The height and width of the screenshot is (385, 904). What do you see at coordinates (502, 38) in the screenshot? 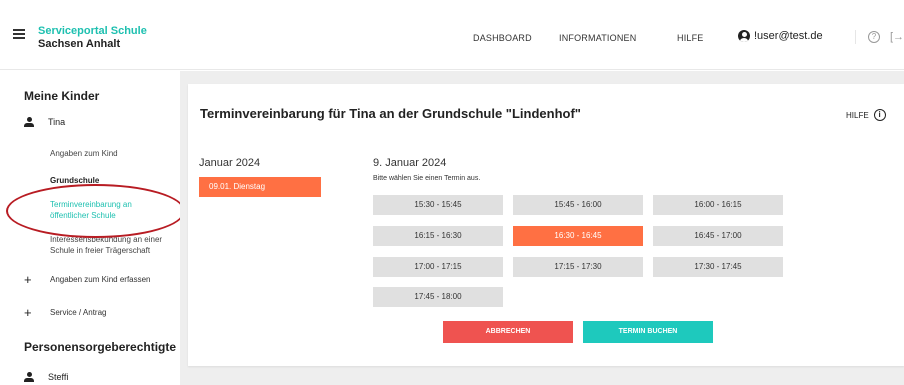
I see `nav-dashboard: DASHBOARD` at bounding box center [502, 38].